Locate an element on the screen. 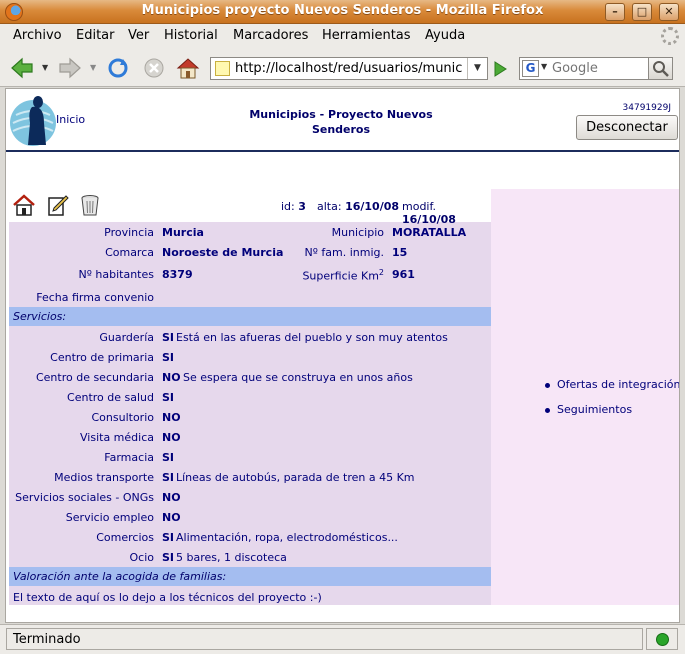 Image resolution: width=685 pixels, height=654 pixels. valoracion-header: Valoración ante la acogida de familias: is located at coordinates (250, 576).